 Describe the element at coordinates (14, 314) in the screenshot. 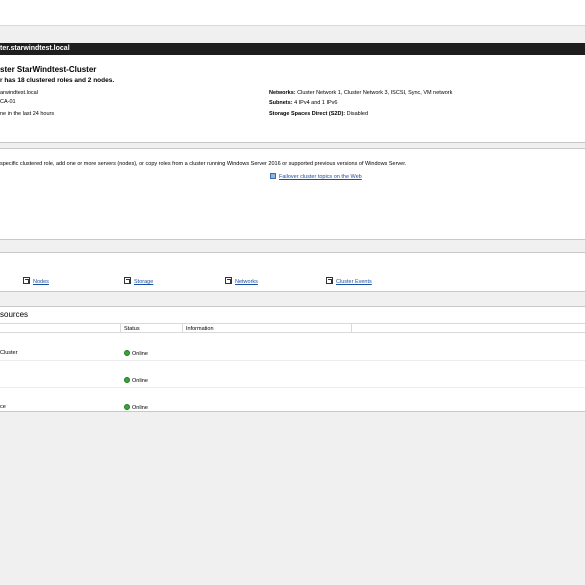

I see `resources-title: sources` at that location.